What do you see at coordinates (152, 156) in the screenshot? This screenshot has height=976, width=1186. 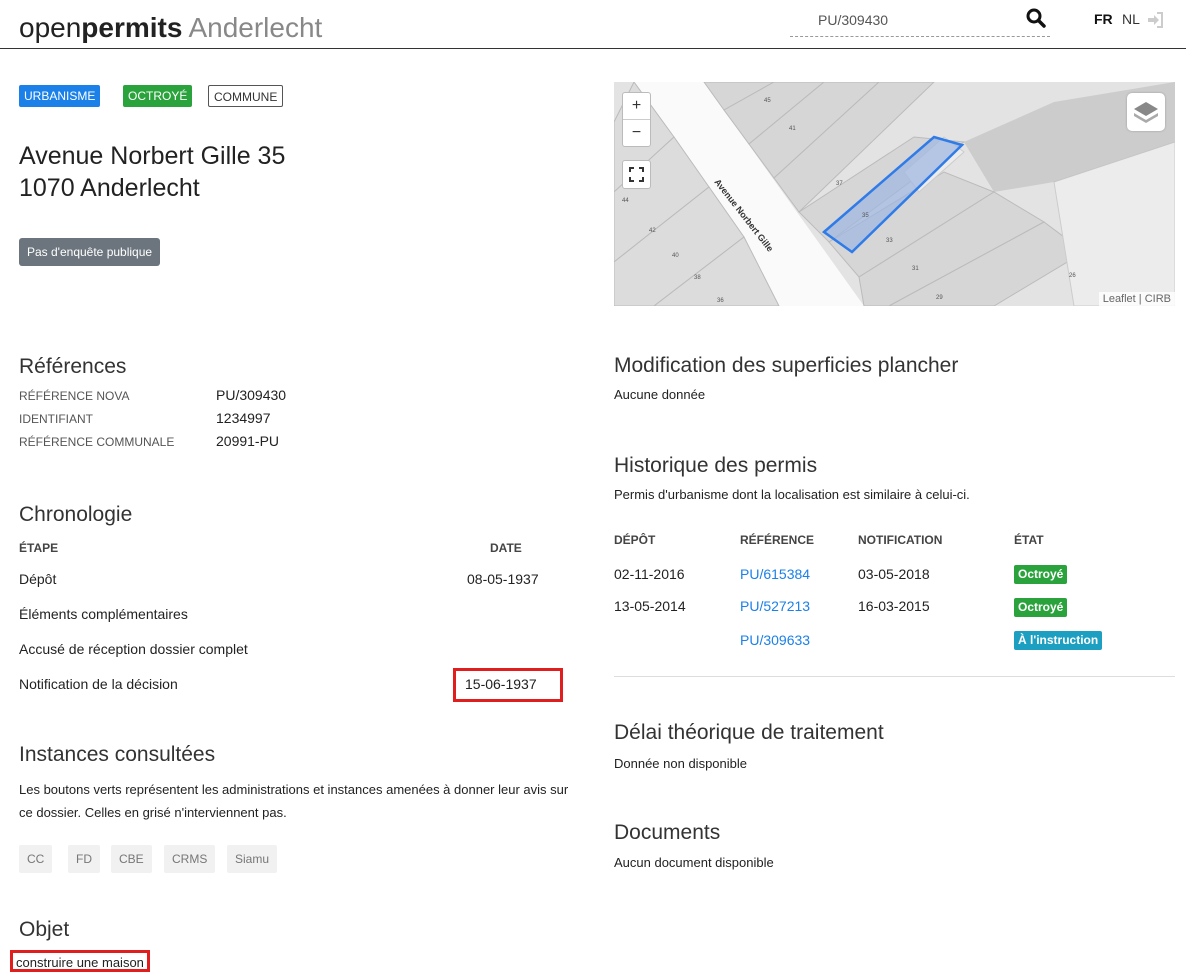 I see `address-line1: Avenue Norbert Gille 35` at bounding box center [152, 156].